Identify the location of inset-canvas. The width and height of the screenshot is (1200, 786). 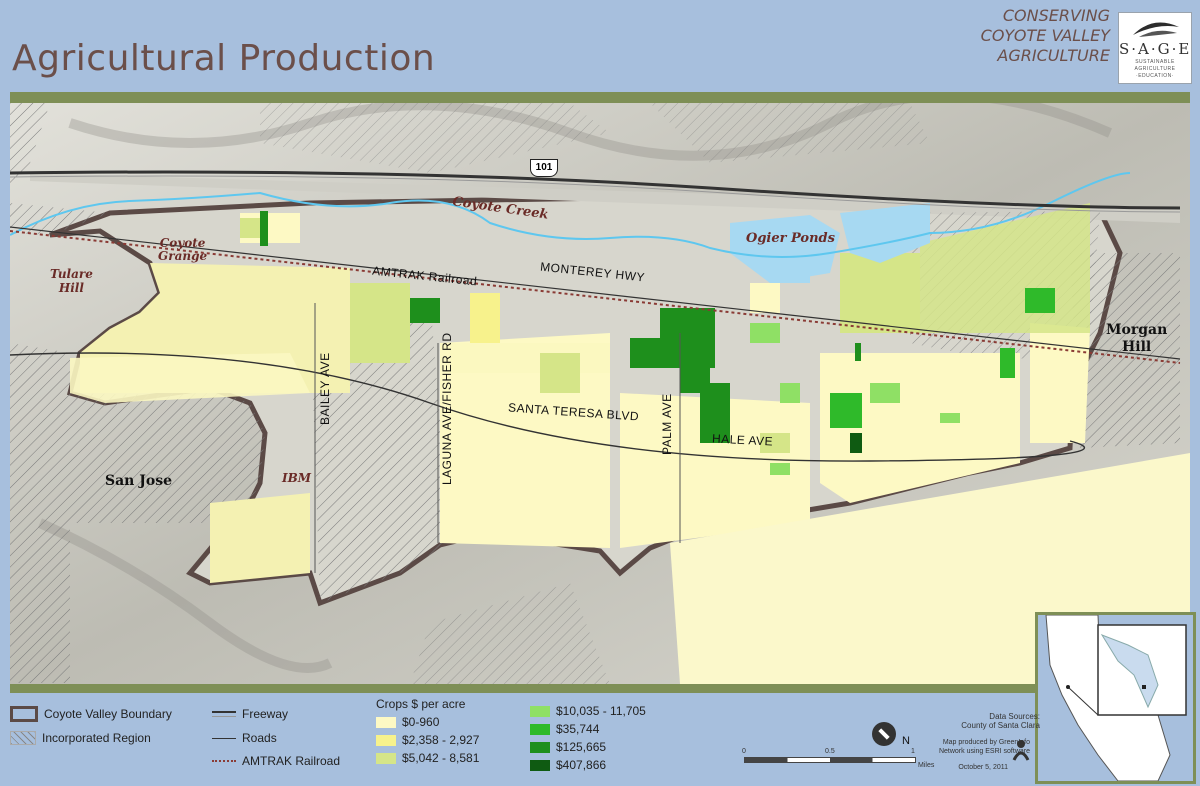
(1115, 698).